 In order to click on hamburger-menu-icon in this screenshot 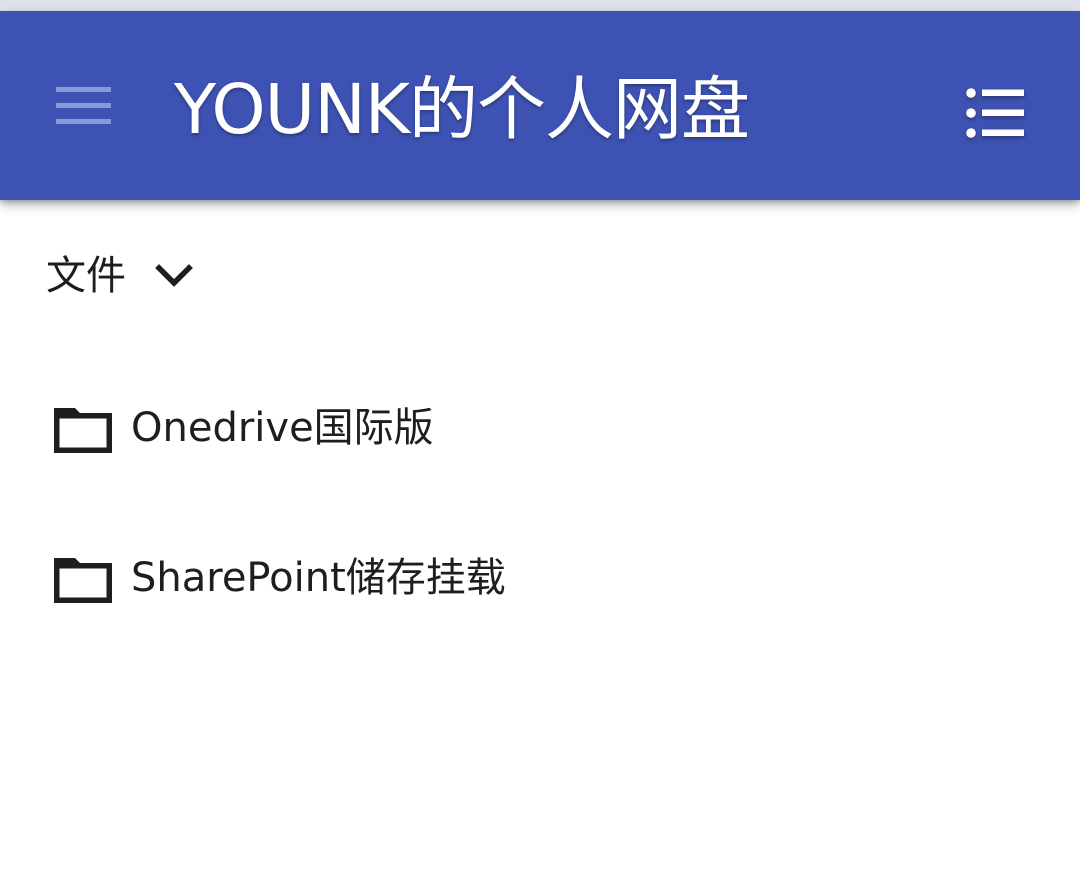, I will do `click(83, 105)`.